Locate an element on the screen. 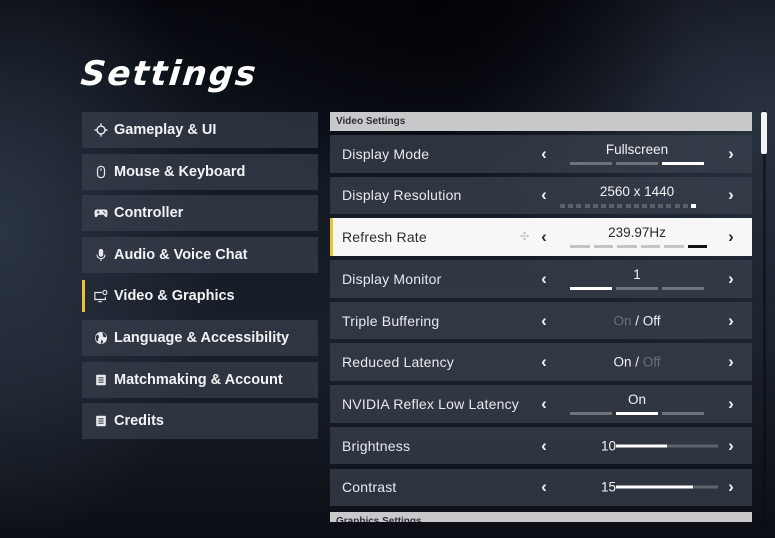 The width and height of the screenshot is (775, 538). setting-row-reduced-latency: Reduced Latency ‹ On / Off › is located at coordinates (541, 362).